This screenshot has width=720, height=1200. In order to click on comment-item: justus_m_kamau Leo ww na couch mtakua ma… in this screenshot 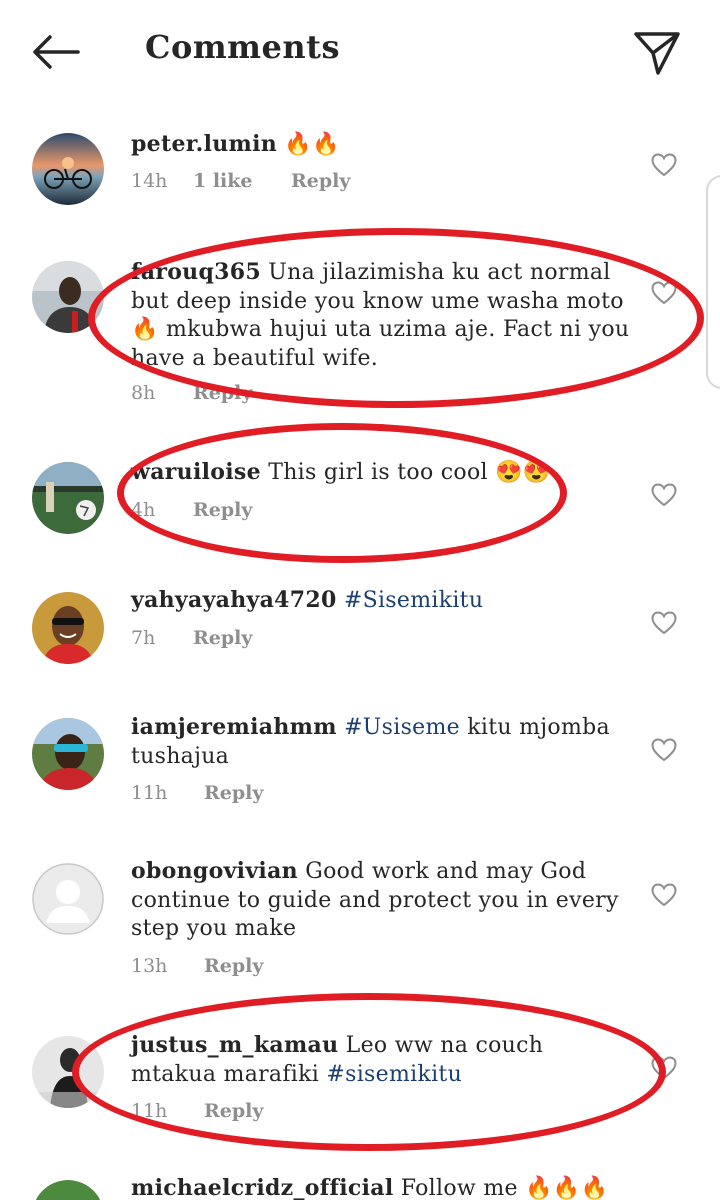, I will do `click(360, 1081)`.